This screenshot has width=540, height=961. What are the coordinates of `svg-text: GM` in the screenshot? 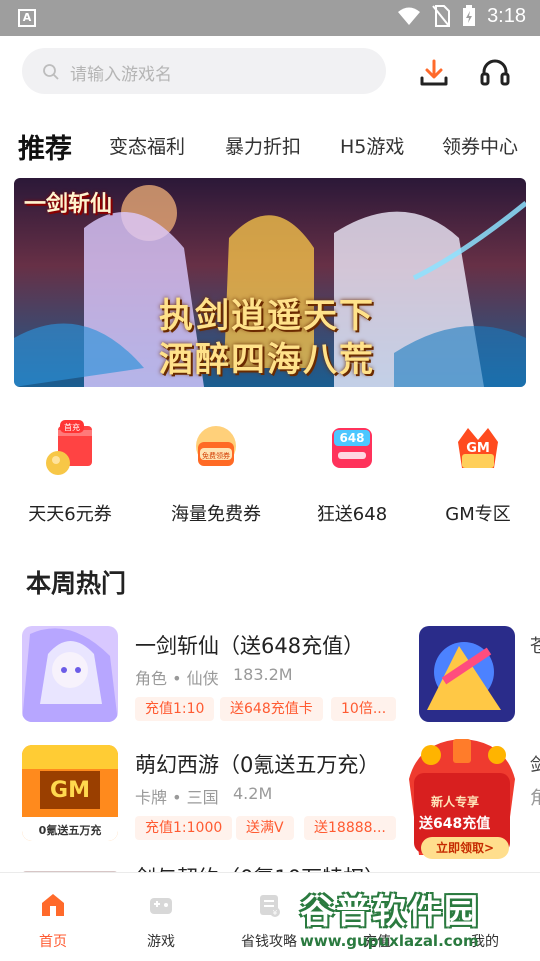 It's located at (70, 790).